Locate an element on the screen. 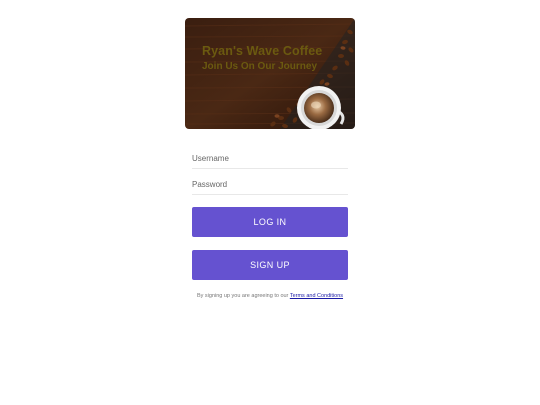 This screenshot has width=540, height=405. hero-subtitle: Join Us On Our Journey is located at coordinates (260, 66).